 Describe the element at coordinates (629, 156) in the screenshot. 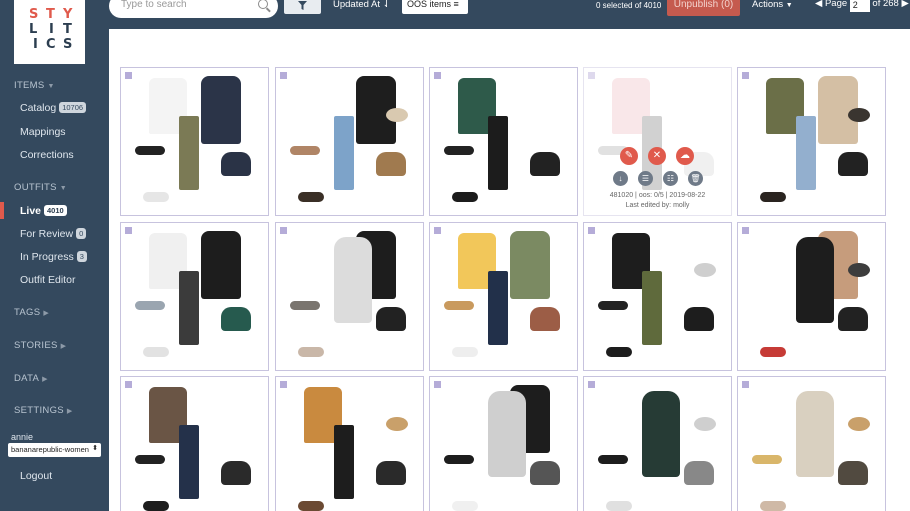

I see `edit-icon: ✎` at that location.